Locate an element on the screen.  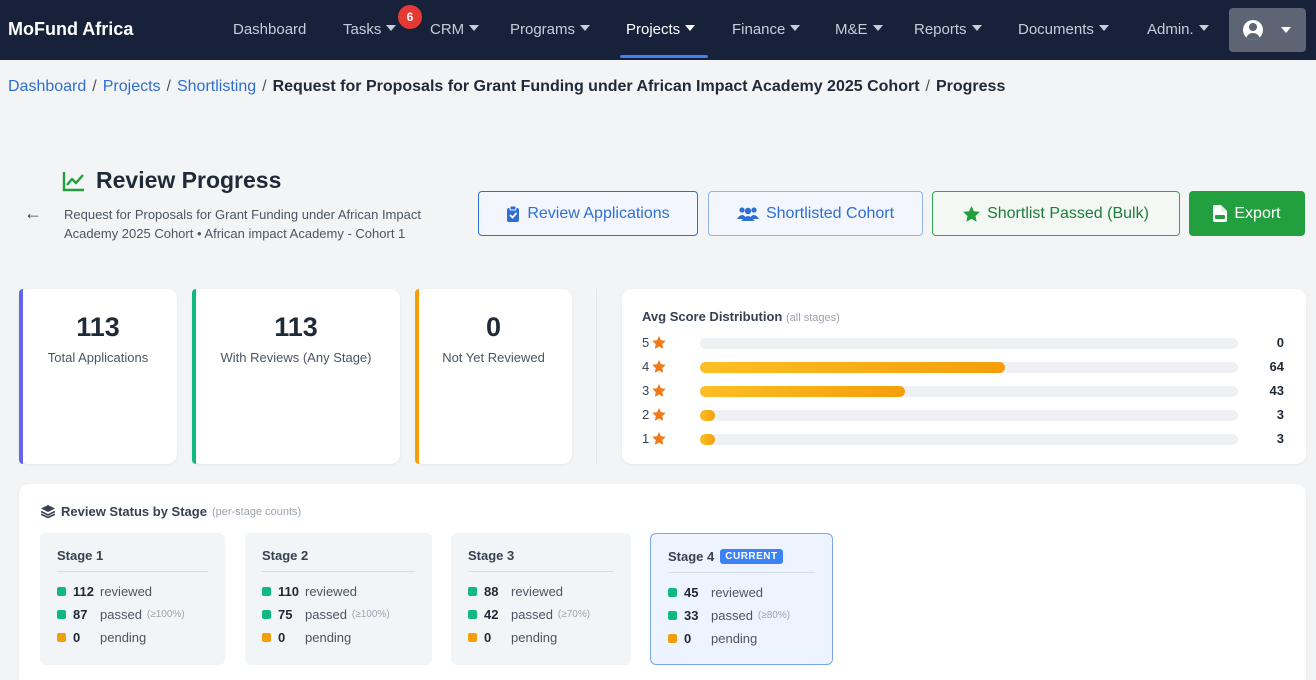
star-count: 2 is located at coordinates (646, 414).